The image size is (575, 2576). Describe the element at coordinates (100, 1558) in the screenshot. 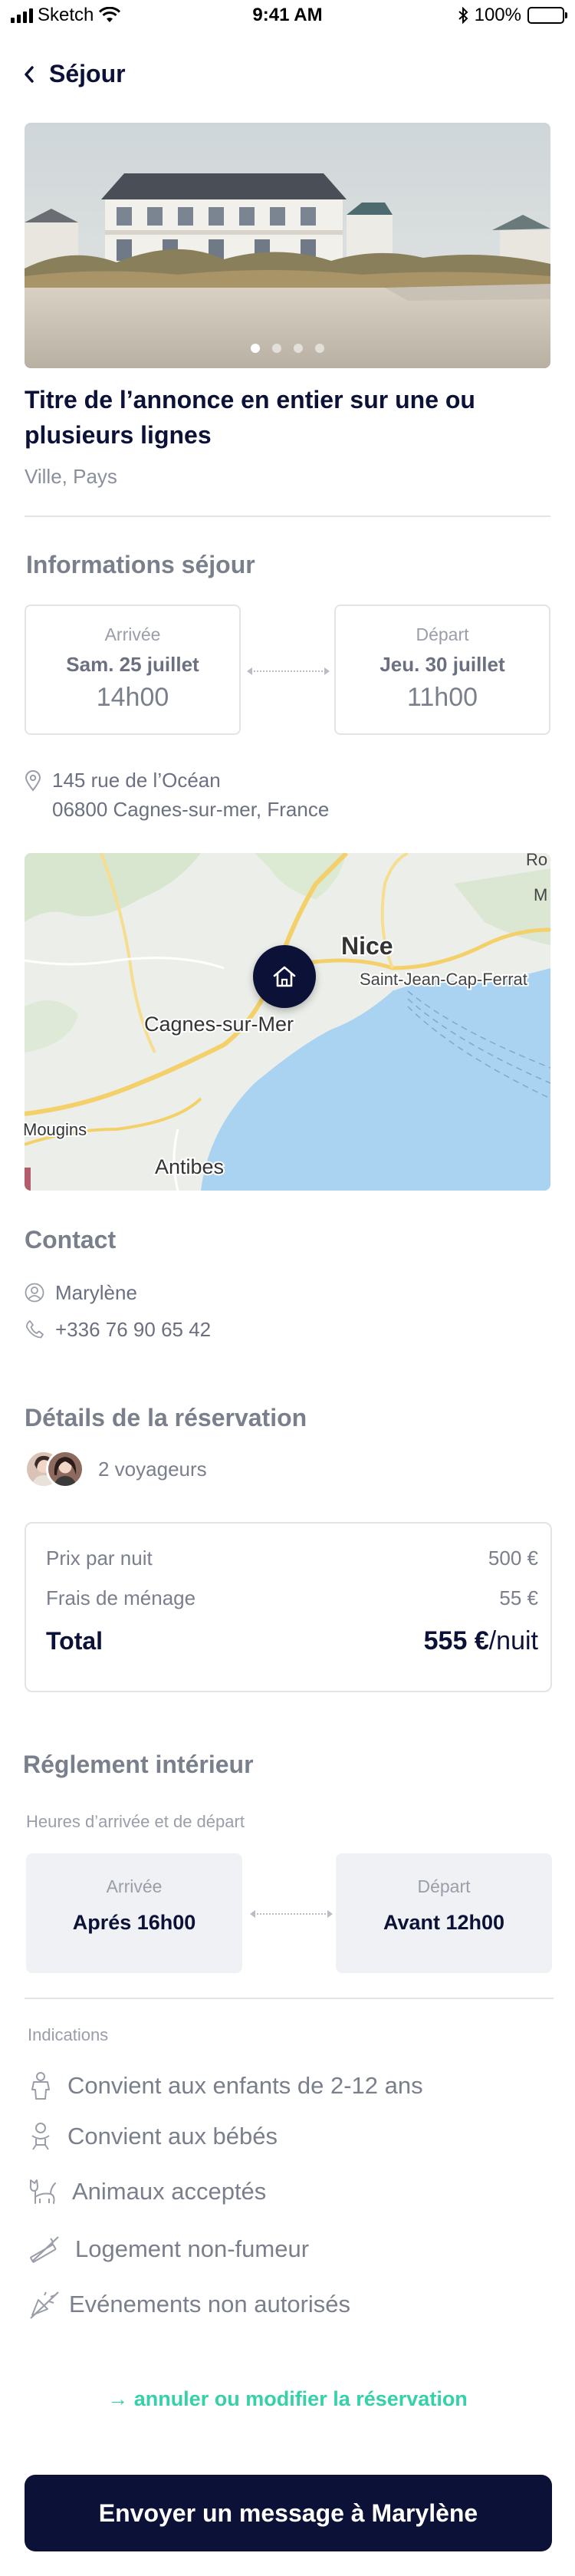

I see `price-per-night-label: Prix par nuit` at that location.